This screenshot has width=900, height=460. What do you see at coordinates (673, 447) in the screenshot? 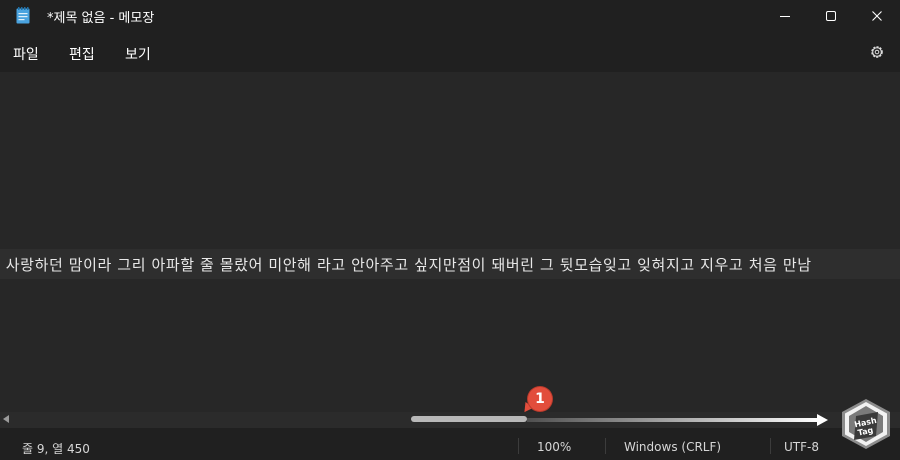
I see `line-ending: Windows (CRLF)` at bounding box center [673, 447].